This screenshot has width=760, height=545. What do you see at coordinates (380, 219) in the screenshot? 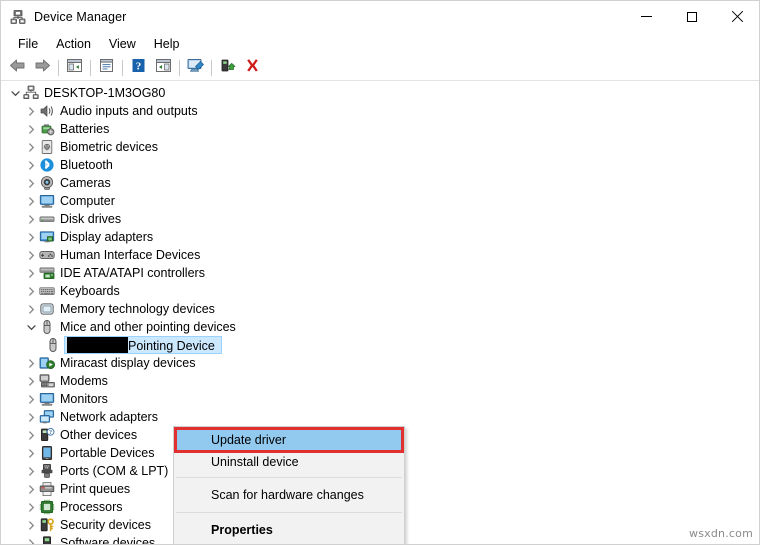
I see `tree-item-disk-drives: Disk drives` at bounding box center [380, 219].